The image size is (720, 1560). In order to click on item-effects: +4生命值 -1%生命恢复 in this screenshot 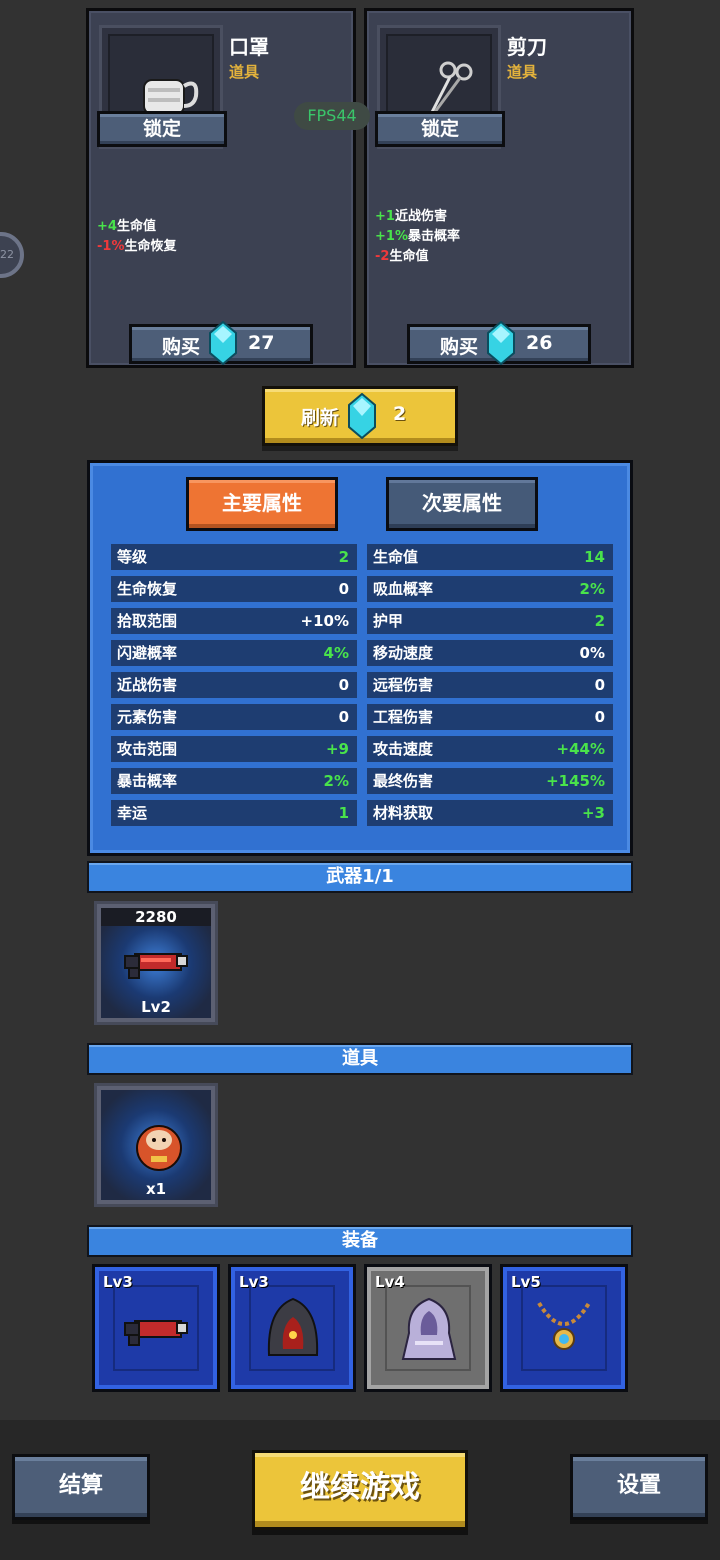, I will do `click(136, 237)`.